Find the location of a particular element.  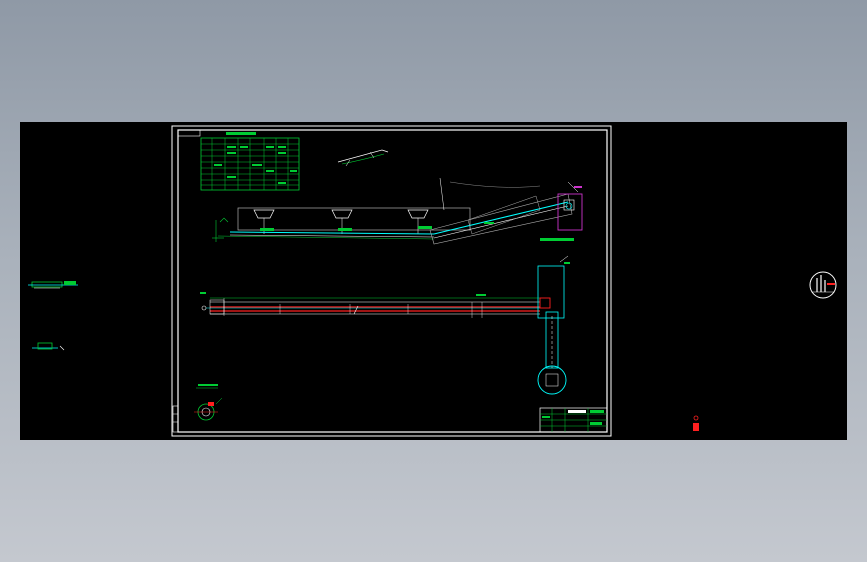

detail-view is located at coordinates (208, 402).